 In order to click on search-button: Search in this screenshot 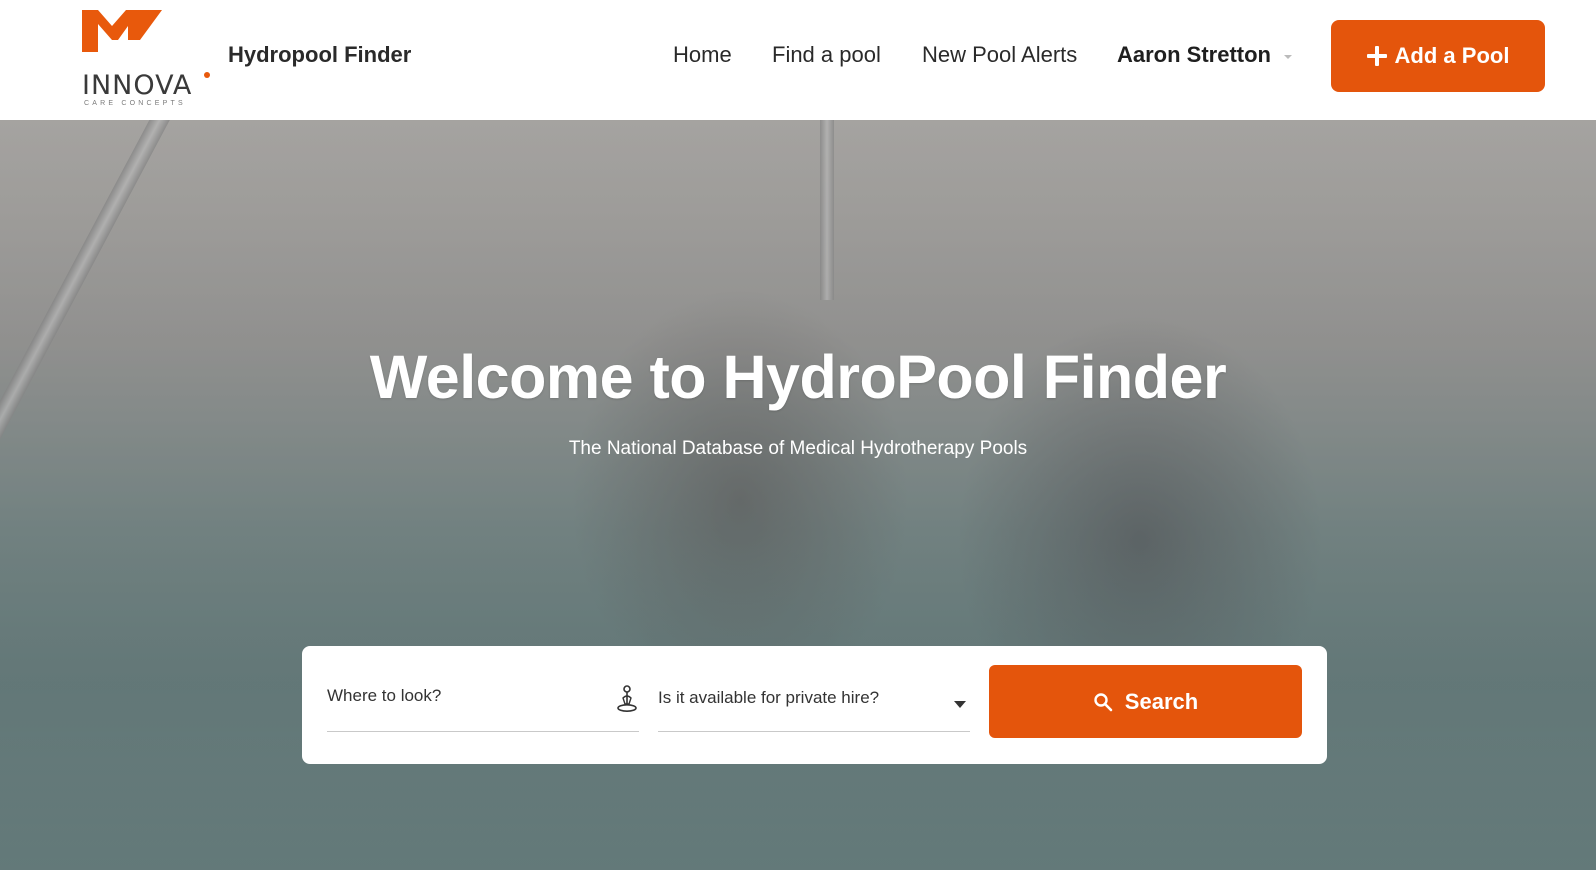, I will do `click(1145, 701)`.